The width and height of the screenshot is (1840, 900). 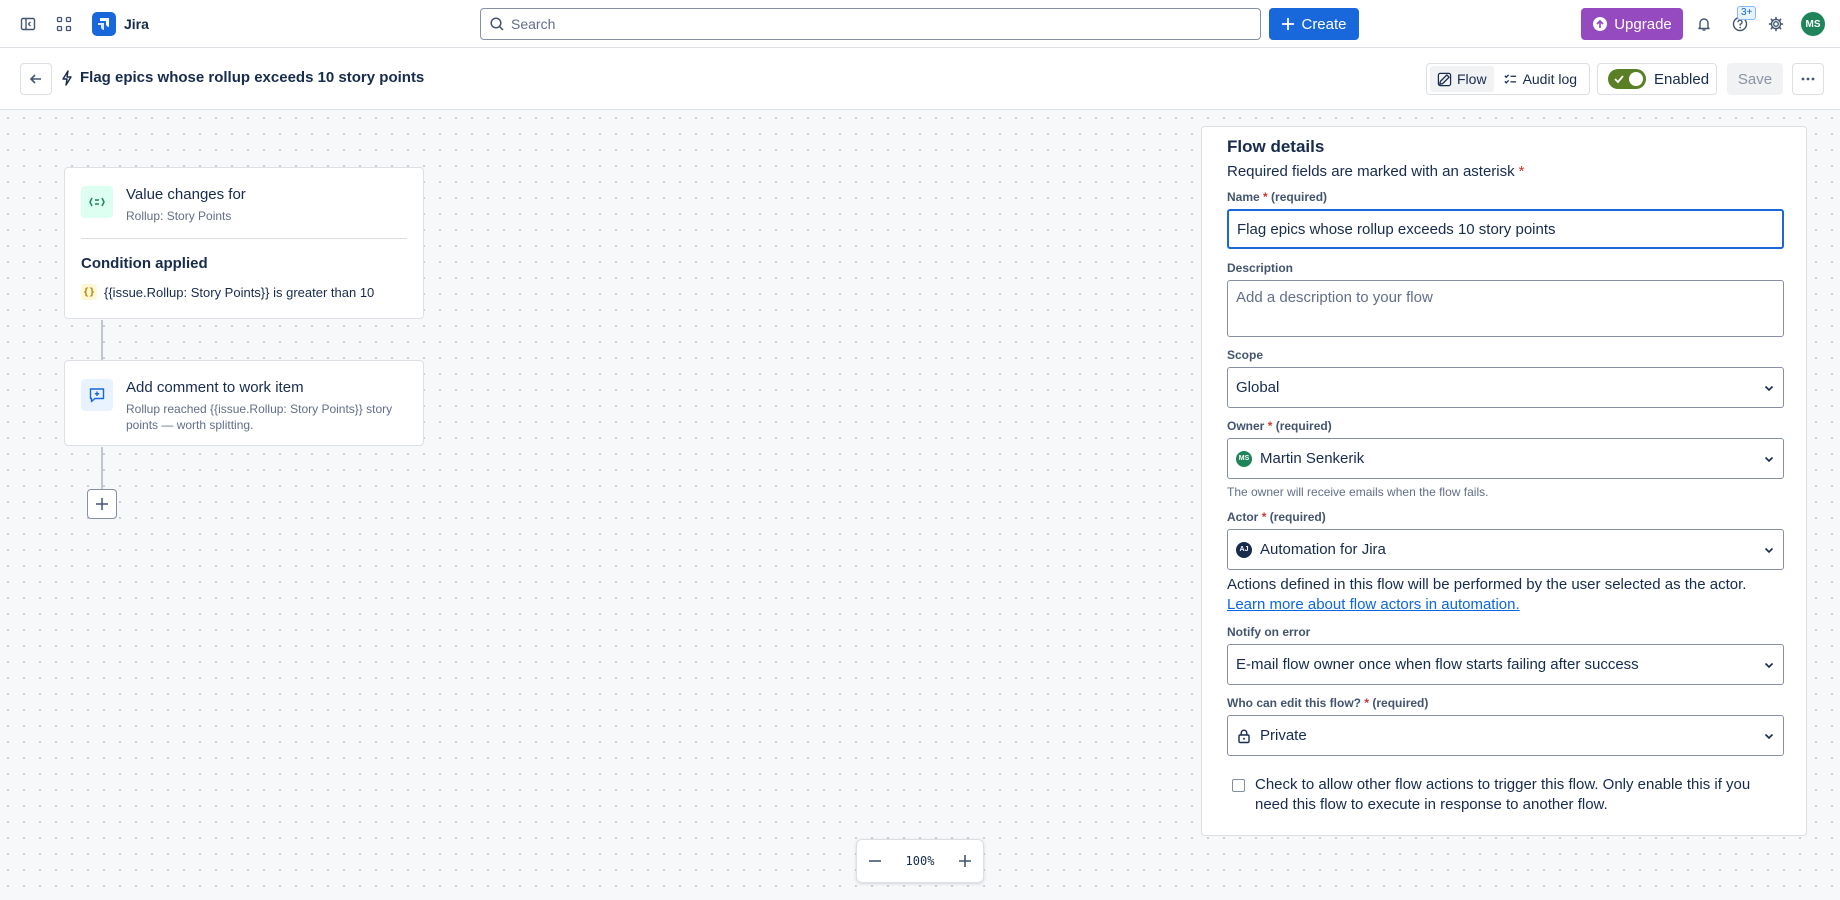 What do you see at coordinates (965, 861) in the screenshot?
I see `zoom-in-plus-icon` at bounding box center [965, 861].